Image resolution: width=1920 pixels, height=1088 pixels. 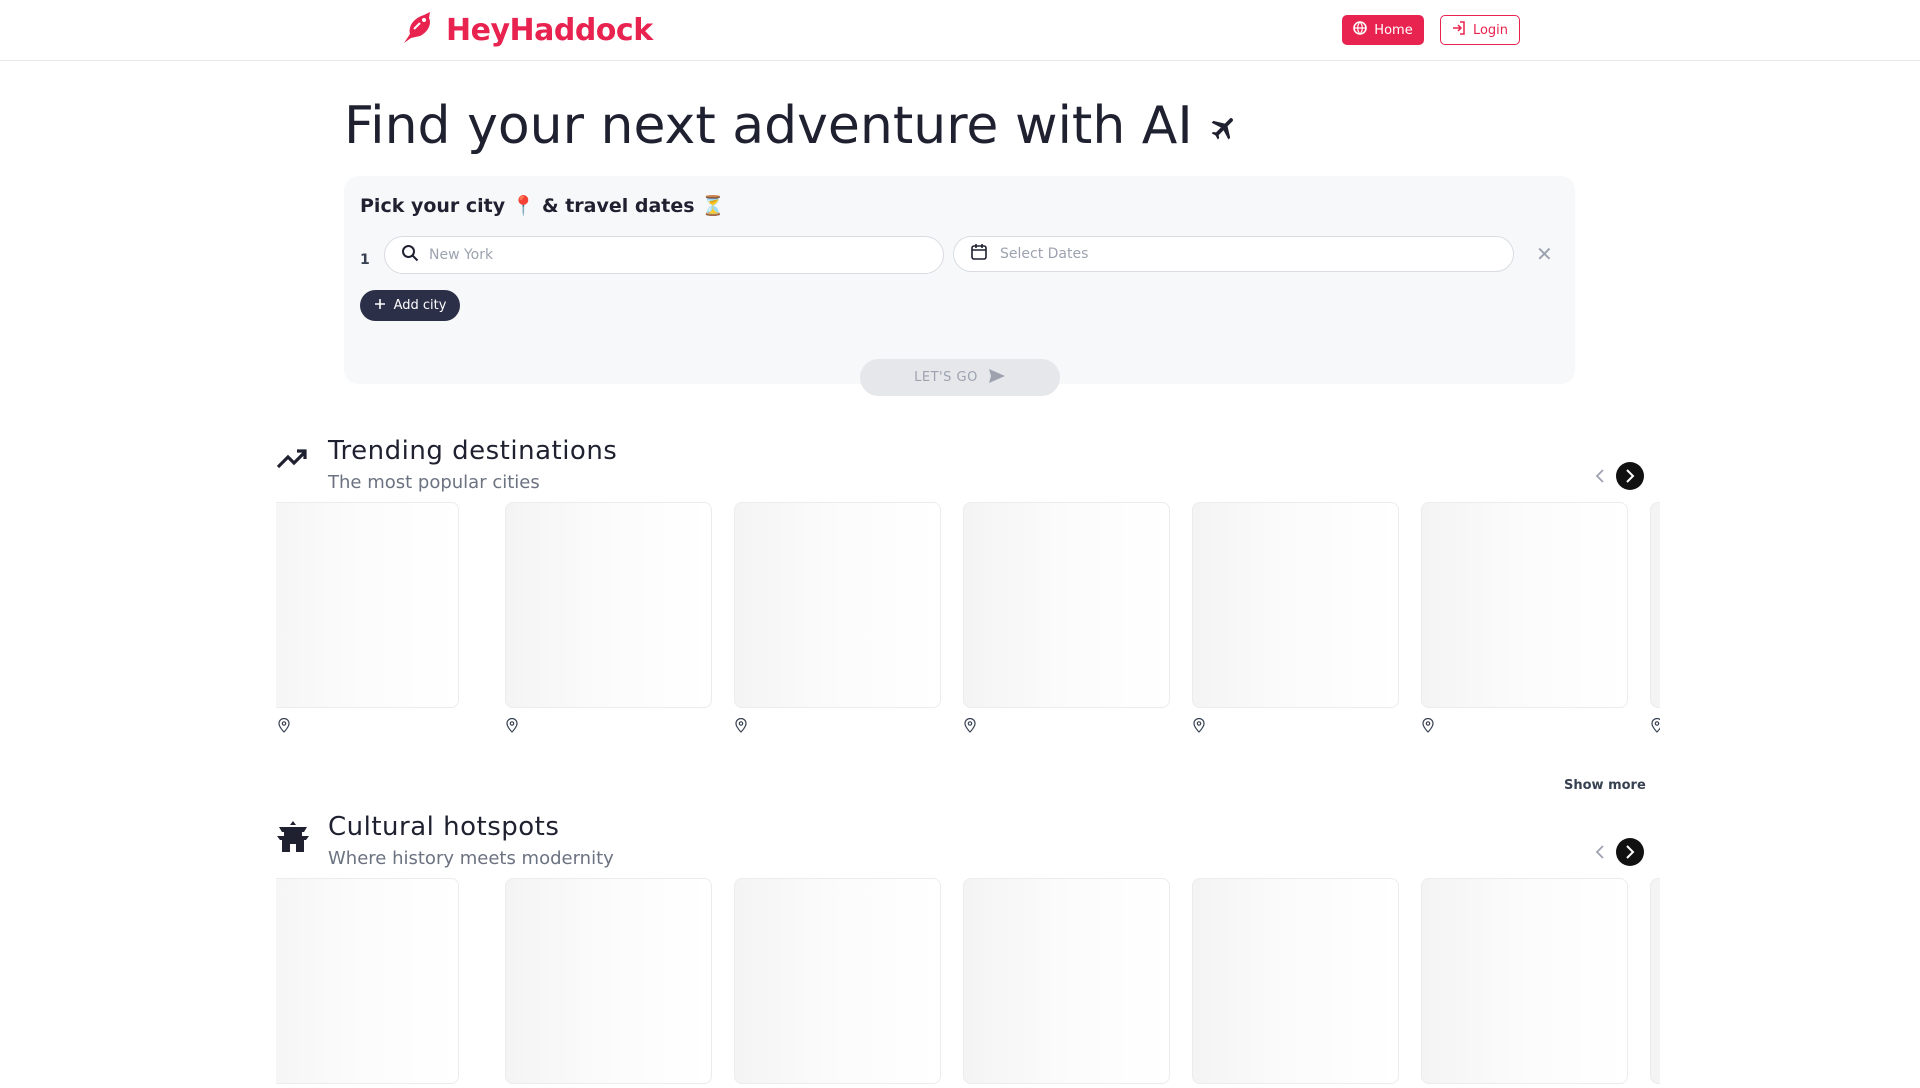 I want to click on home-button: Home, so click(x=1383, y=30).